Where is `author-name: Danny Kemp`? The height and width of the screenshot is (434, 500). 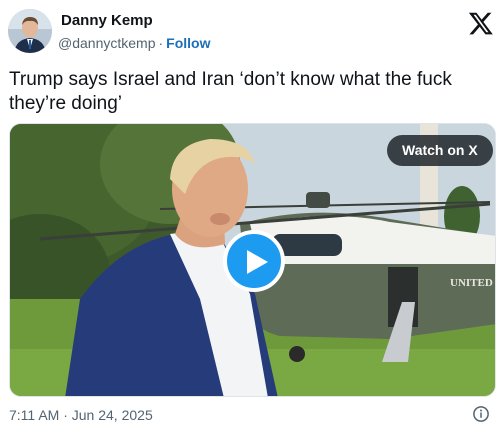 author-name: Danny Kemp is located at coordinates (107, 20).